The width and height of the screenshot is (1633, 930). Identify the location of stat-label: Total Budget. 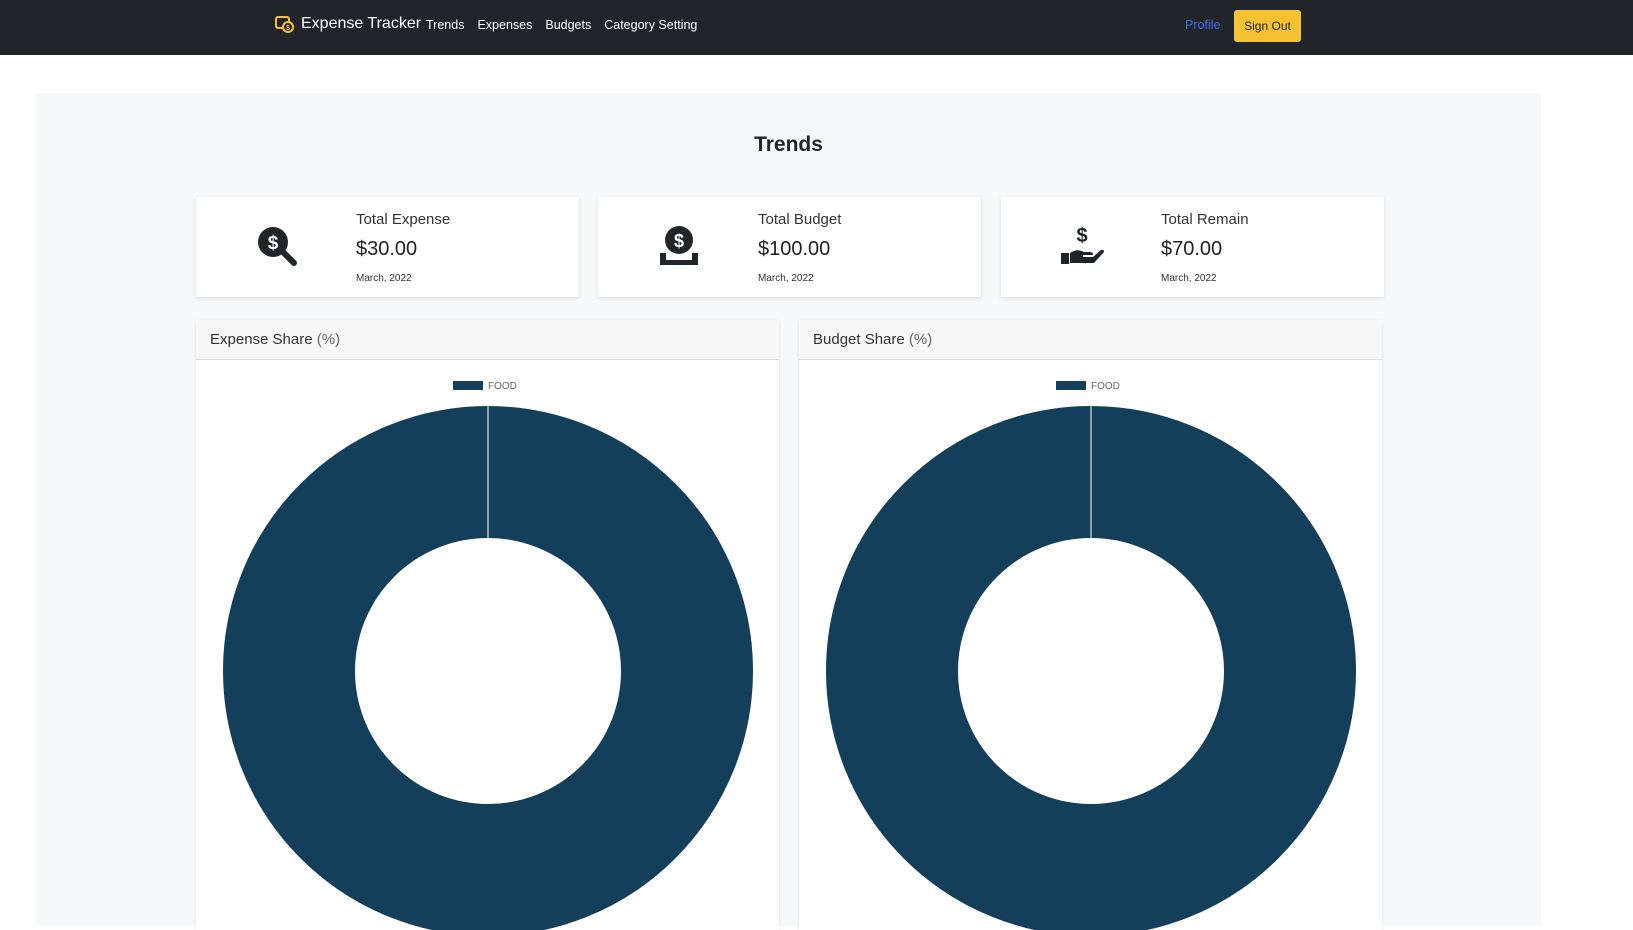
(800, 219).